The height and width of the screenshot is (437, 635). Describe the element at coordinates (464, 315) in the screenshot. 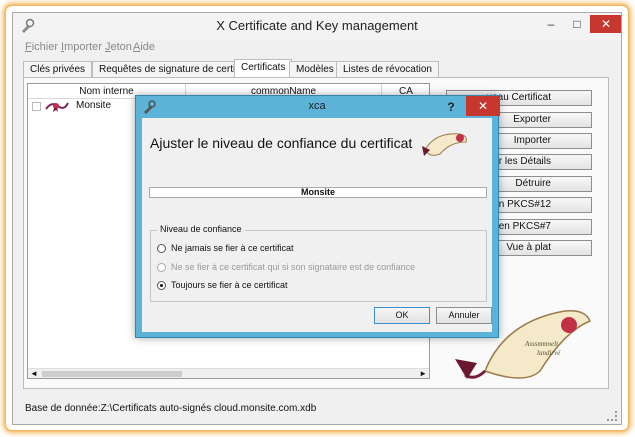

I see `cancel-button: Annuler` at that location.